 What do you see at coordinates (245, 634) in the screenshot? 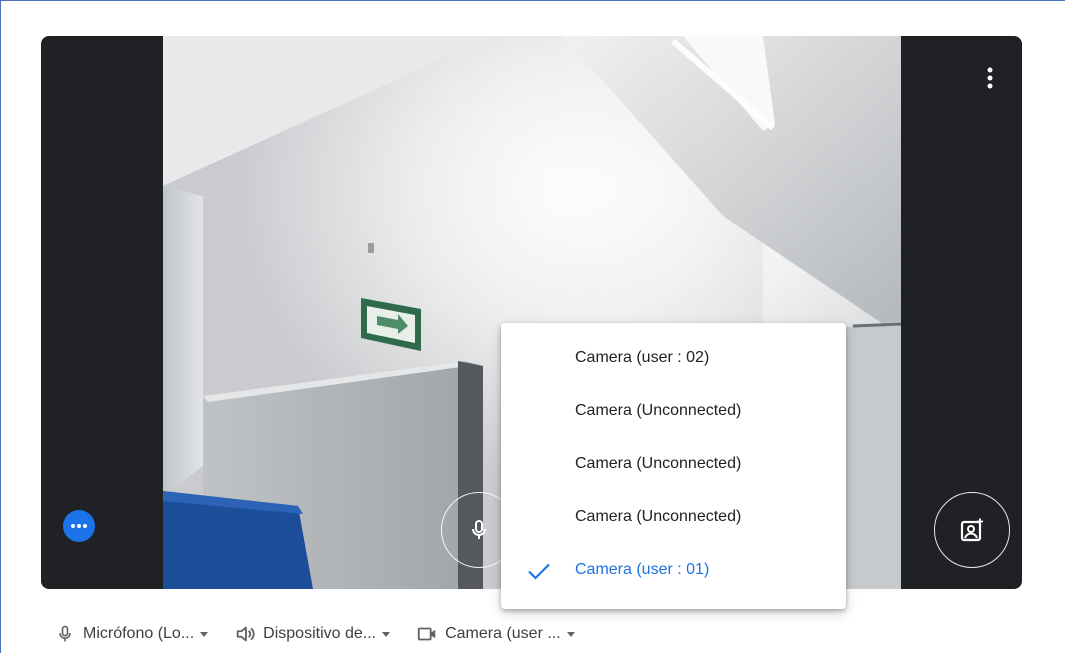
I see `speaker-icon` at bounding box center [245, 634].